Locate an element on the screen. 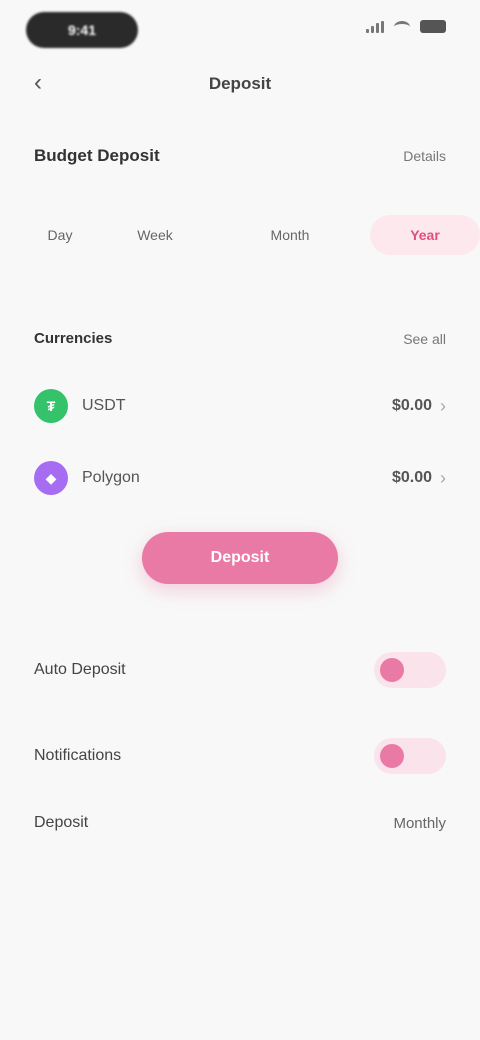 The height and width of the screenshot is (1040, 480). coin-row-polygon: ◆ Polygon $0.00 › is located at coordinates (240, 478).